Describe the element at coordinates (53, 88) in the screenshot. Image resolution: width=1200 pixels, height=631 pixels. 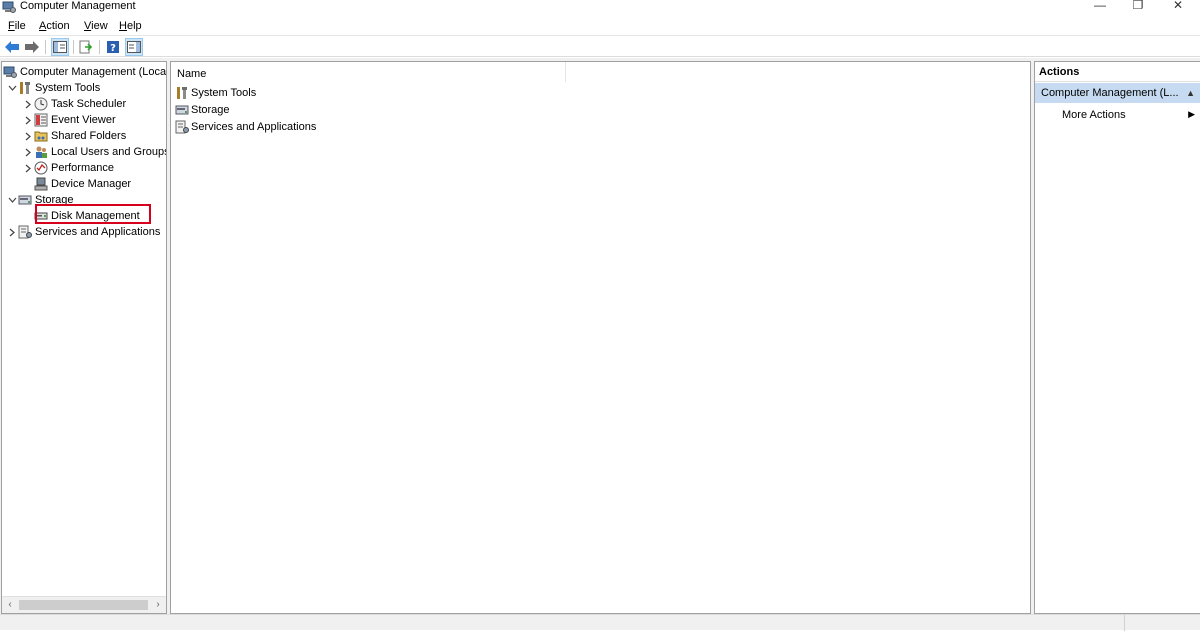
I see `tree-item-system-tools: System Tools` at that location.